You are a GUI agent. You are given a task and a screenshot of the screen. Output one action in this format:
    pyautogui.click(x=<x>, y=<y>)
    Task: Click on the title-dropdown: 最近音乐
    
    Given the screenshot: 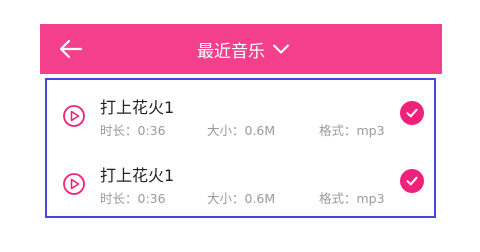 What is the action you would take?
    pyautogui.click(x=243, y=49)
    